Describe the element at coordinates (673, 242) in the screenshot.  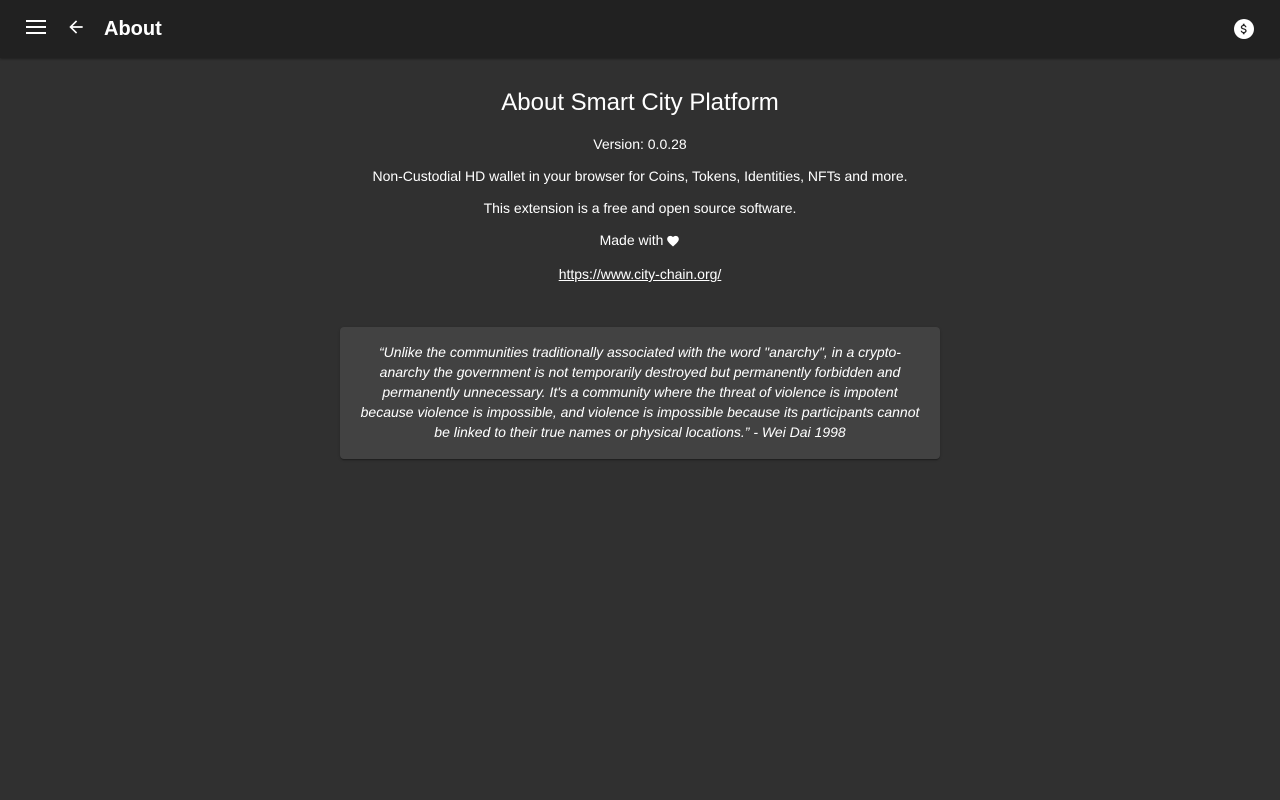
I see `heart-icon` at that location.